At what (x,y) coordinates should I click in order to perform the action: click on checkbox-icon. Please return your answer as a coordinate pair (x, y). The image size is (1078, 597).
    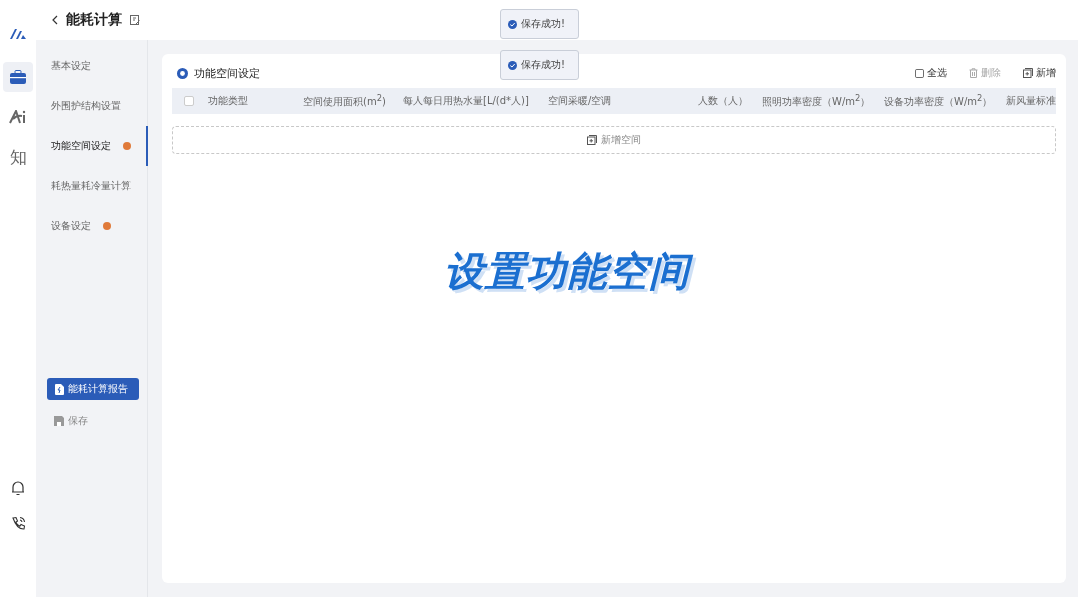
    Looking at the image, I should click on (919, 73).